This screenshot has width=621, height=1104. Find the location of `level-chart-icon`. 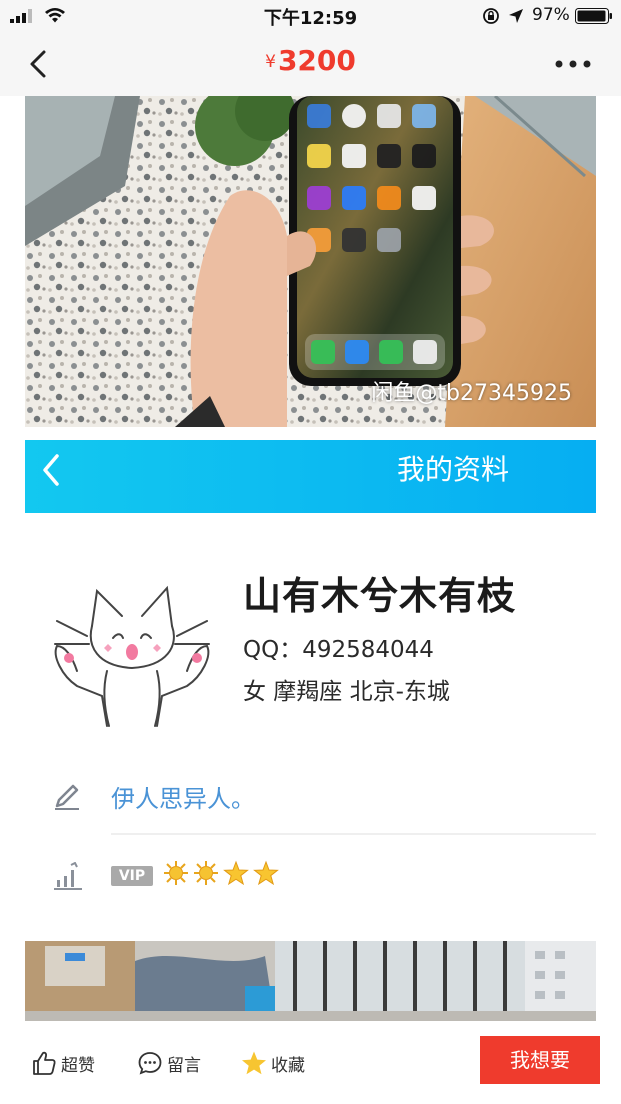

level-chart-icon is located at coordinates (68, 876).